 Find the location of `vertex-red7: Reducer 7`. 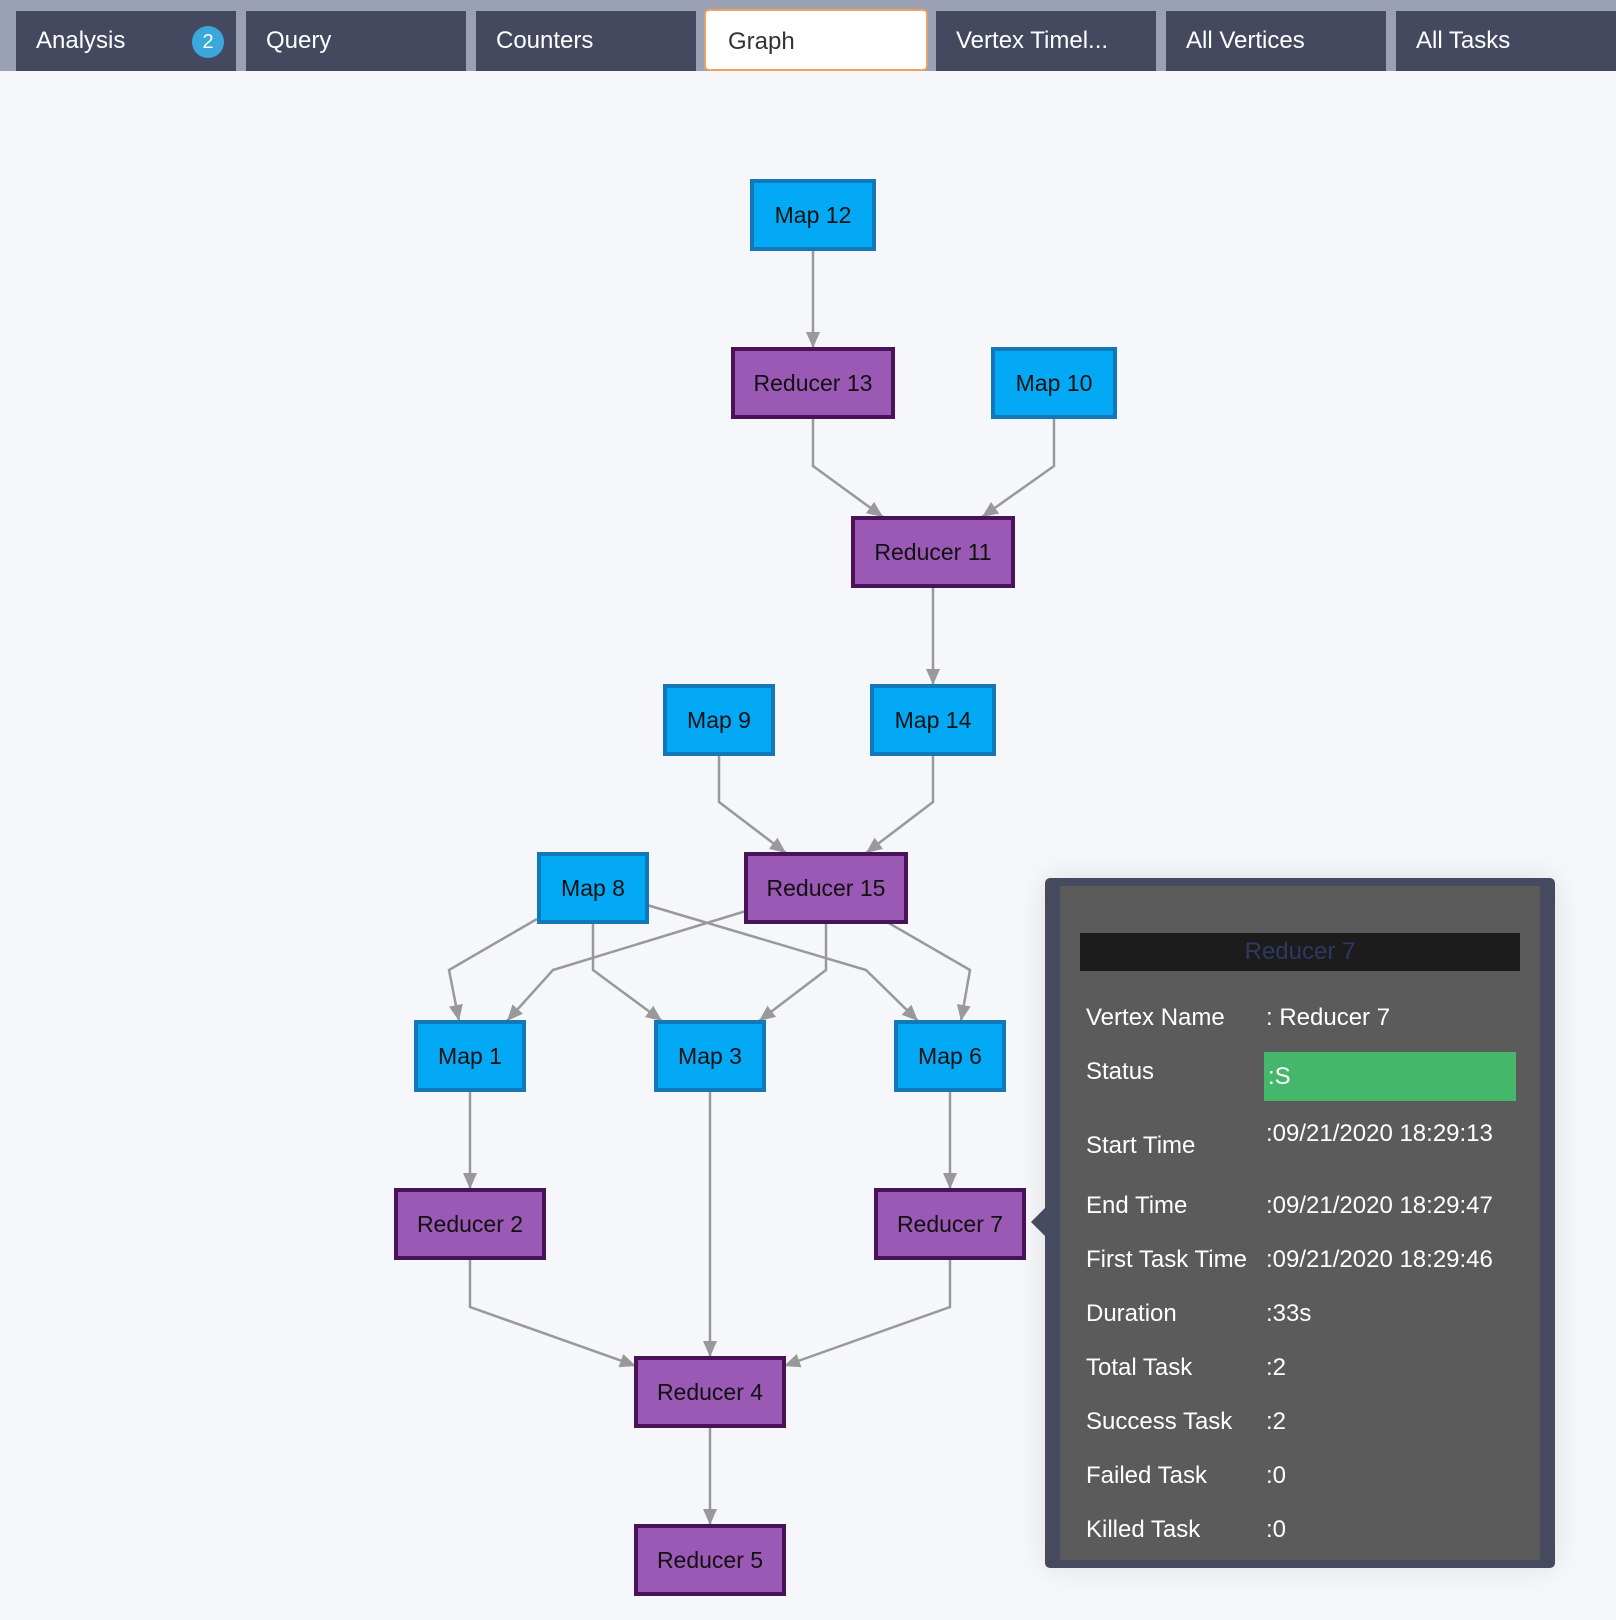

vertex-red7: Reducer 7 is located at coordinates (950, 1224).